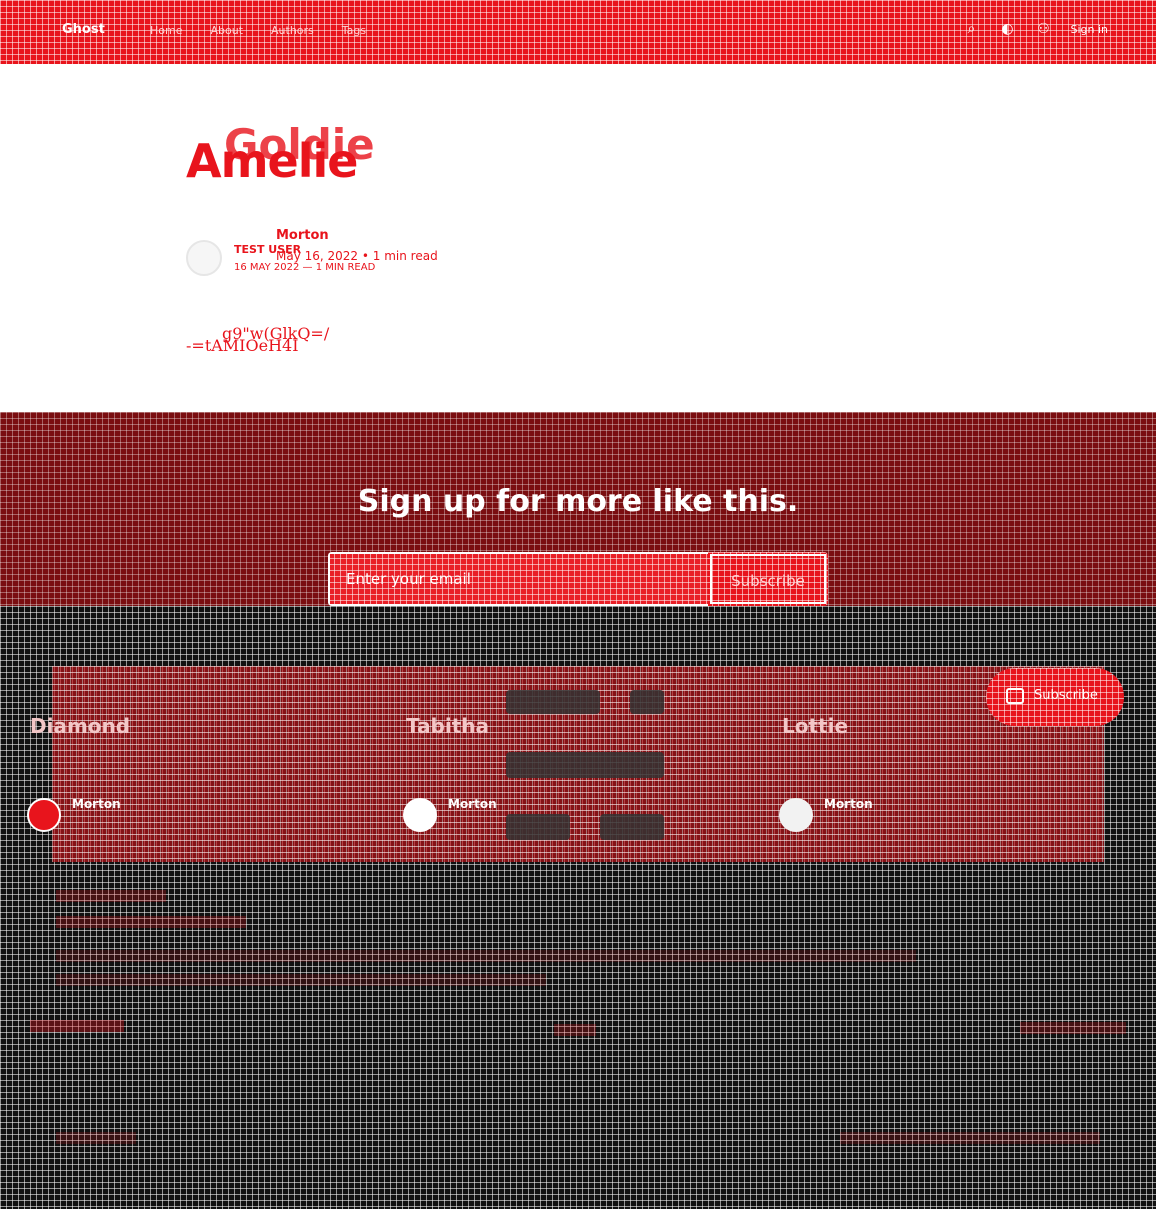 This screenshot has width=1156, height=1209. Describe the element at coordinates (299, 144) in the screenshot. I see `article-title-overlay: Goldie` at that location.